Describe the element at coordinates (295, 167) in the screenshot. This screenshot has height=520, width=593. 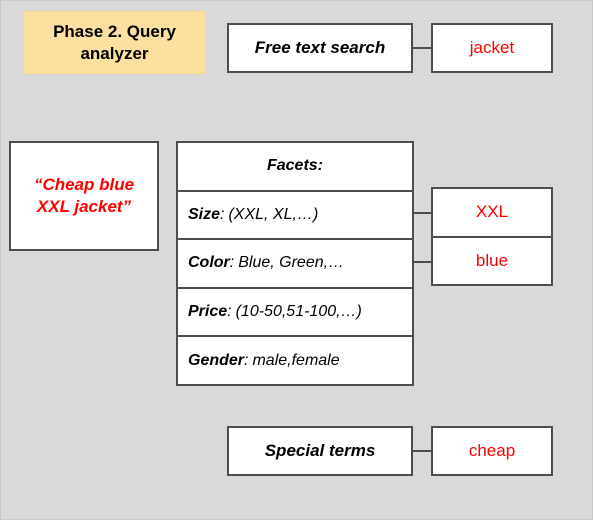
I see `facets-header-row: Facets:` at that location.